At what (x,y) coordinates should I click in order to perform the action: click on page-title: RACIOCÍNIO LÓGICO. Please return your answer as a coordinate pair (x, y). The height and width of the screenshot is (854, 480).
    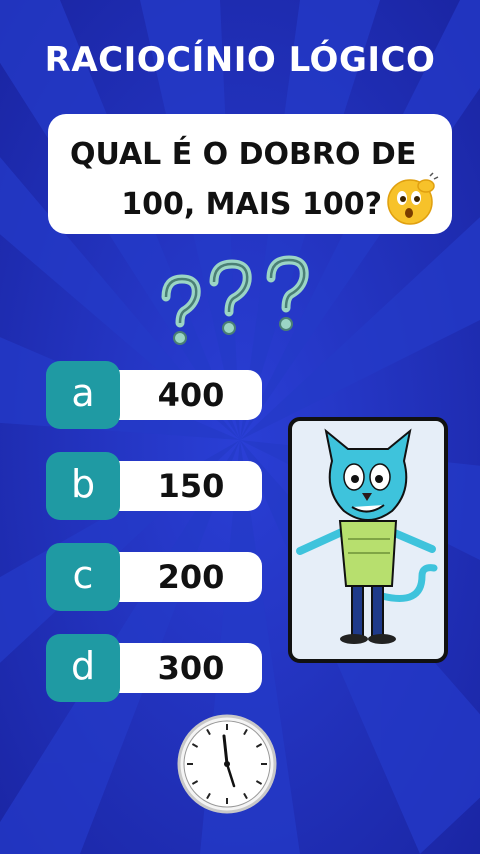
    Looking at the image, I should click on (240, 60).